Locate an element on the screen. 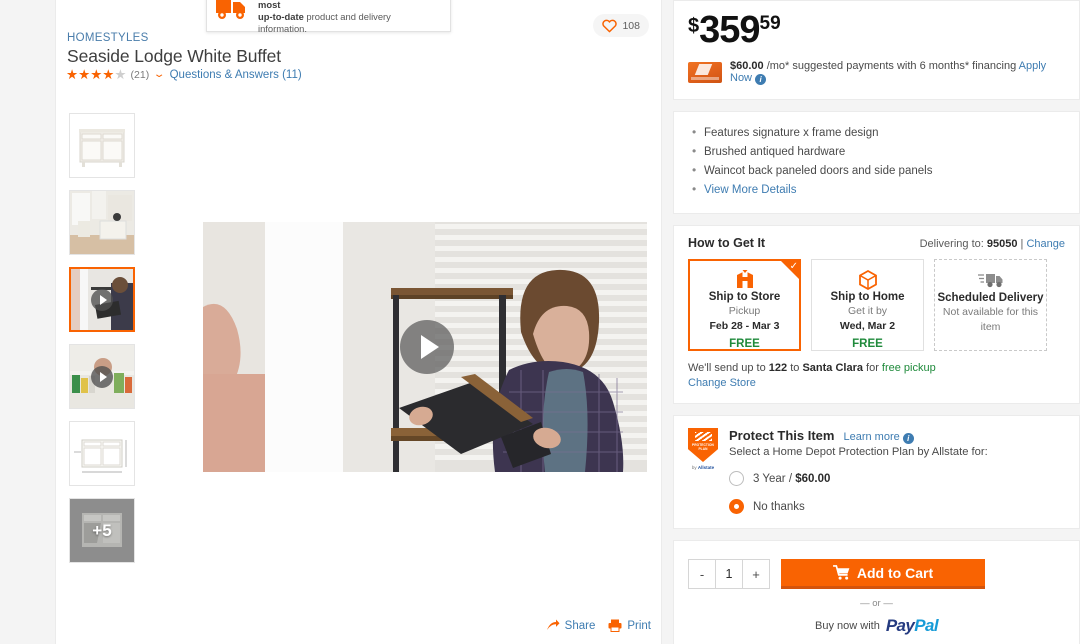 The width and height of the screenshot is (1080, 644). paypal-logo-b: Pal is located at coordinates (926, 625).